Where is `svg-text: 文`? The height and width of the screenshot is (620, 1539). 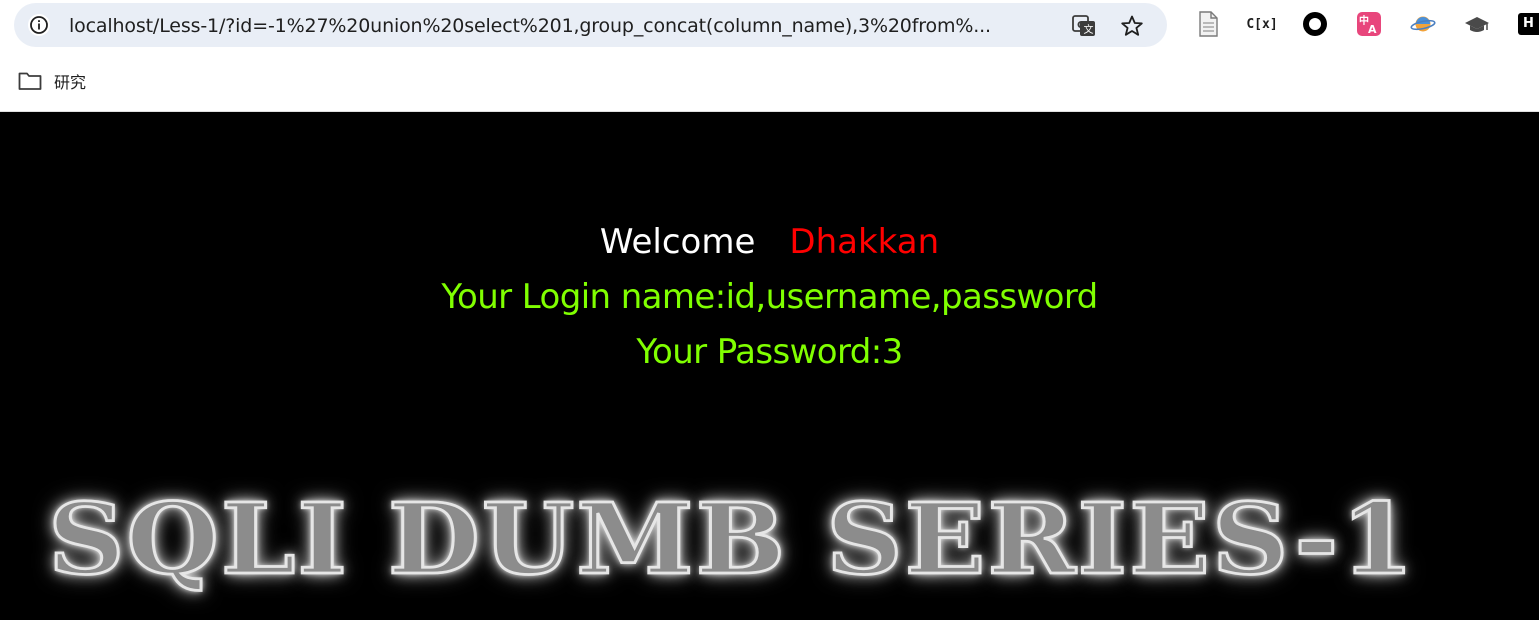
svg-text: 文 is located at coordinates (1089, 29).